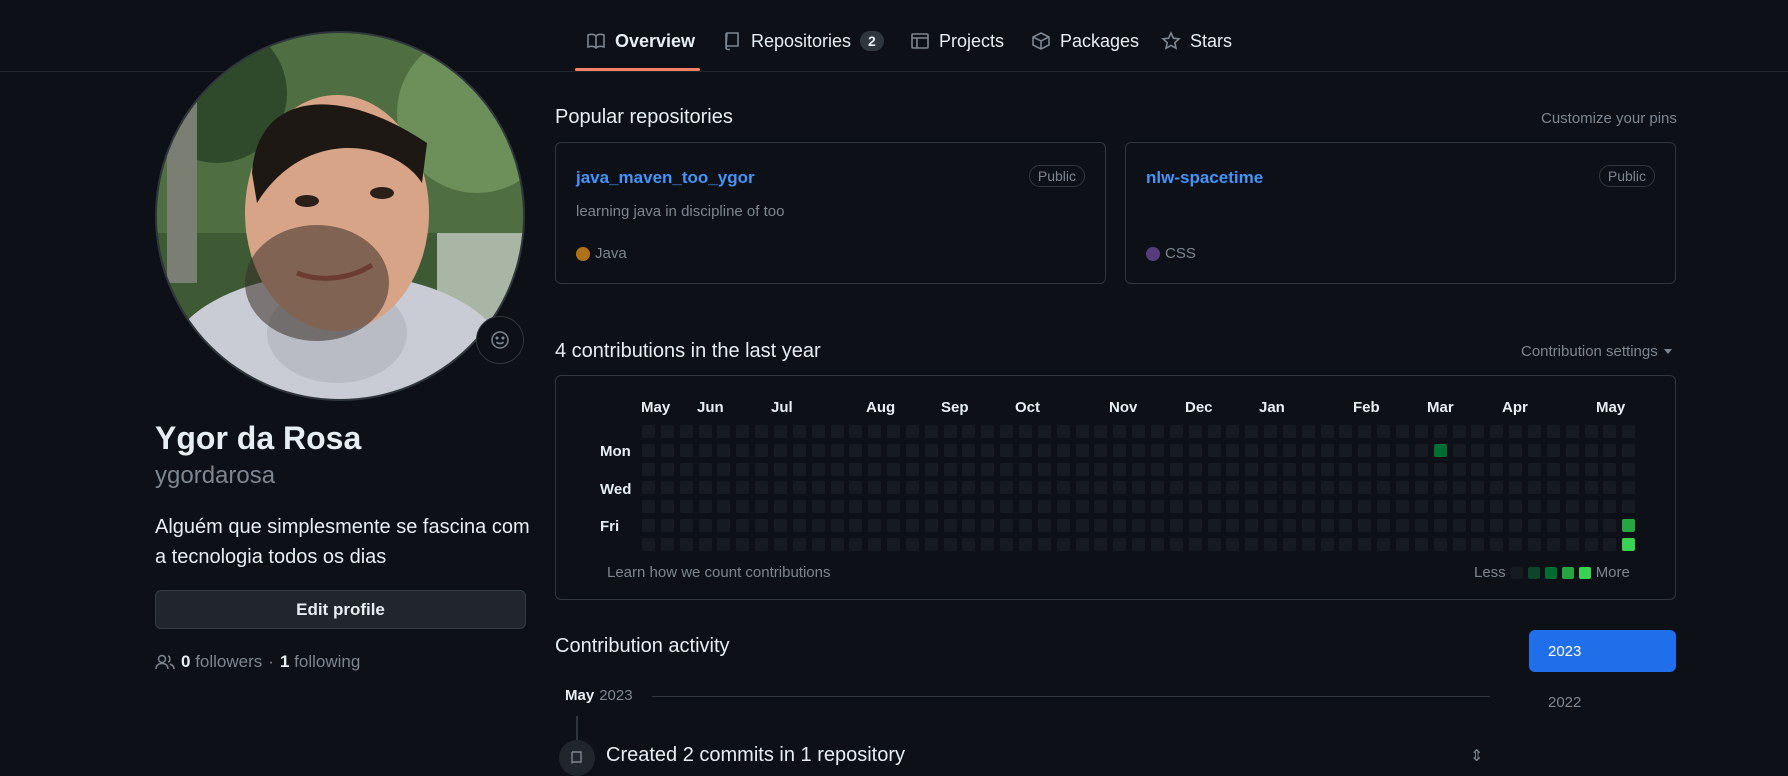 This screenshot has width=1788, height=776. Describe the element at coordinates (340, 216) in the screenshot. I see `avatar` at that location.